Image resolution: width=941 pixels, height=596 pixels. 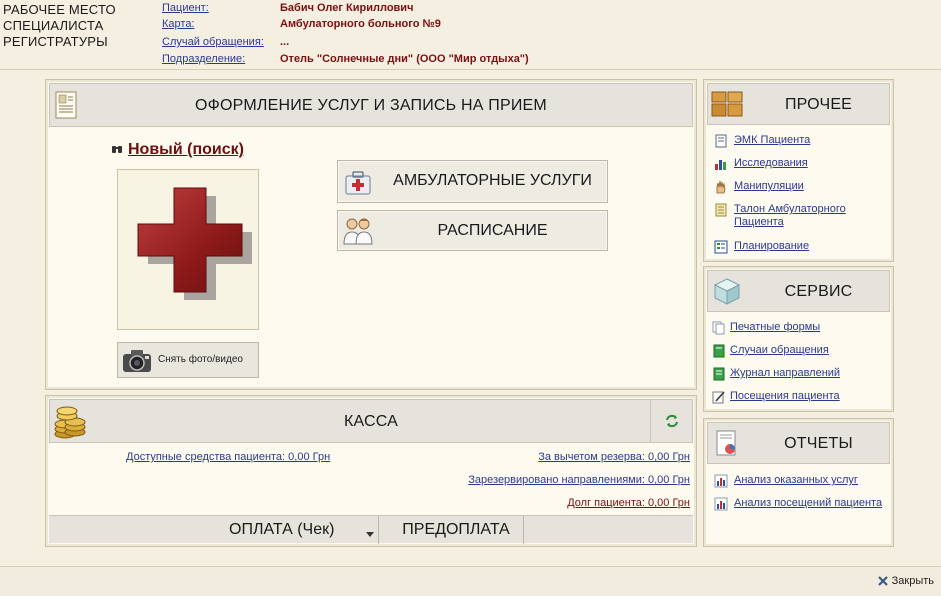 I want to click on ambulatory-services-button: АМБУЛАТОРНЫЕ УСЛУГИ, so click(x=472, y=181).